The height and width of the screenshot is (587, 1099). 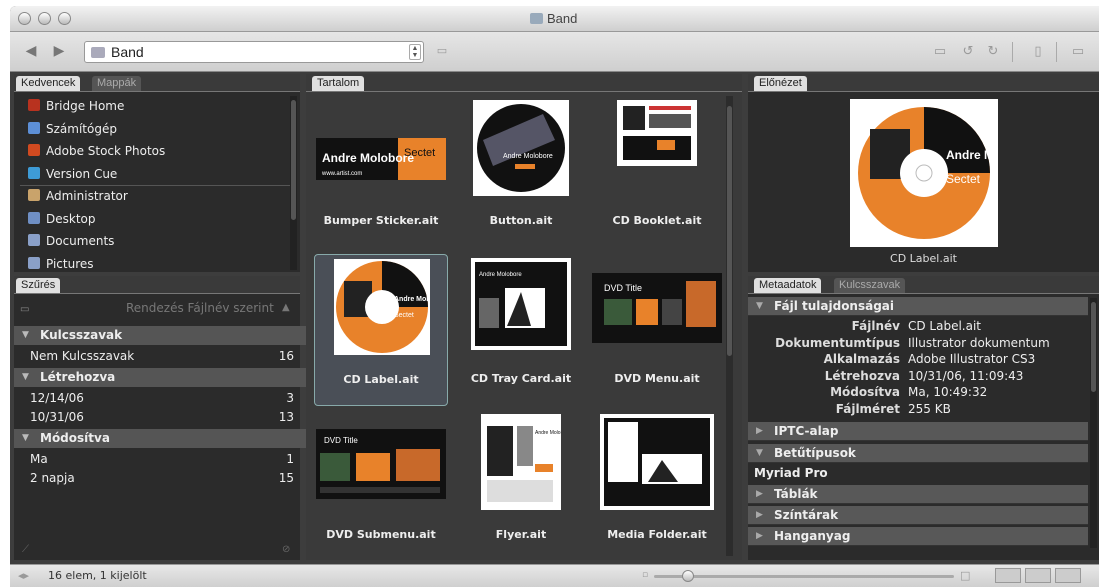 I want to click on content-scrollbar, so click(x=729, y=326).